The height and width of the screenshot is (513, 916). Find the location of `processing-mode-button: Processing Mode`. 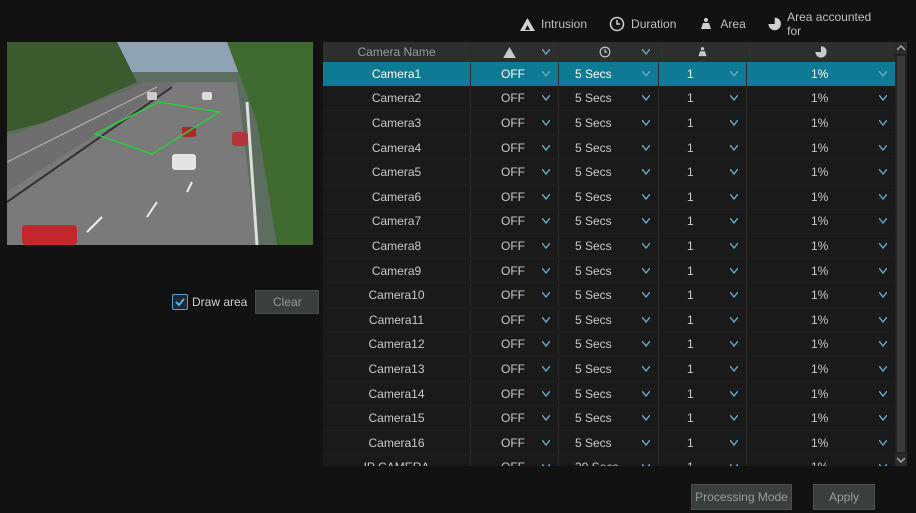

processing-mode-button: Processing Mode is located at coordinates (741, 497).